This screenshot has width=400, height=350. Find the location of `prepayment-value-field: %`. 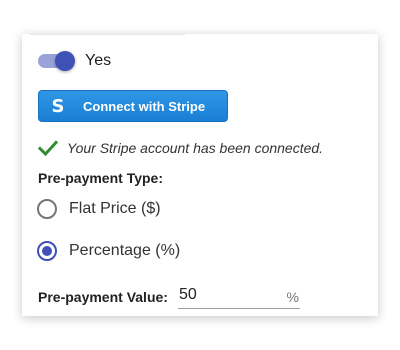

prepayment-value-field: % is located at coordinates (238, 296).